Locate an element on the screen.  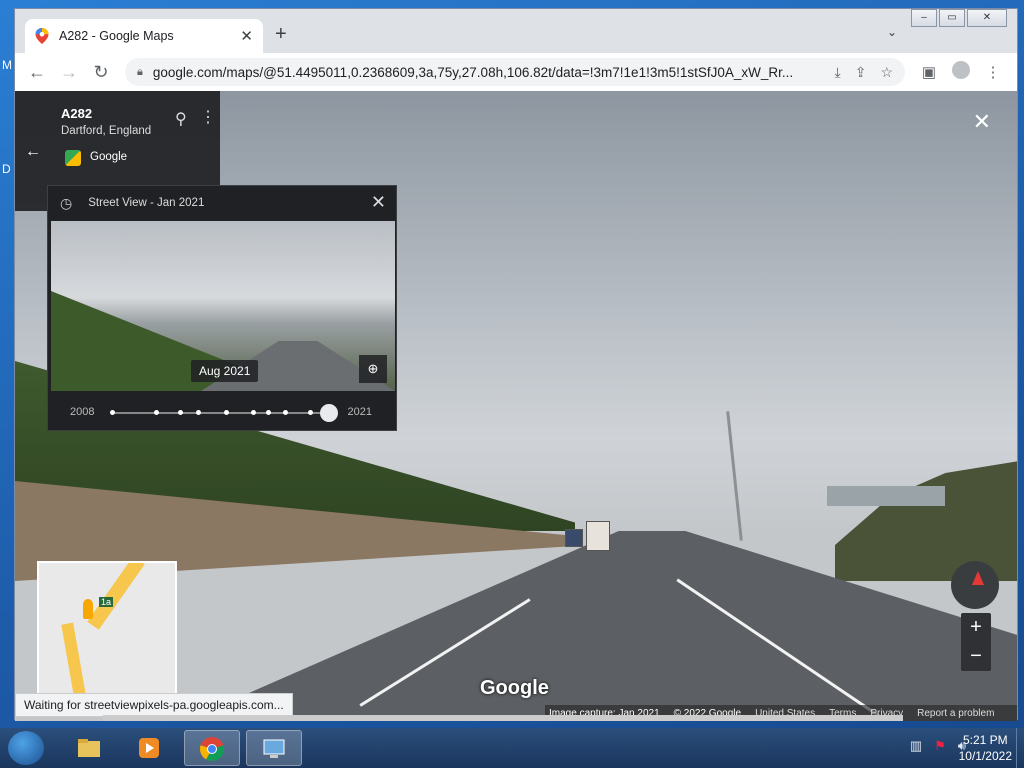
start-button is located at coordinates (26, 748).